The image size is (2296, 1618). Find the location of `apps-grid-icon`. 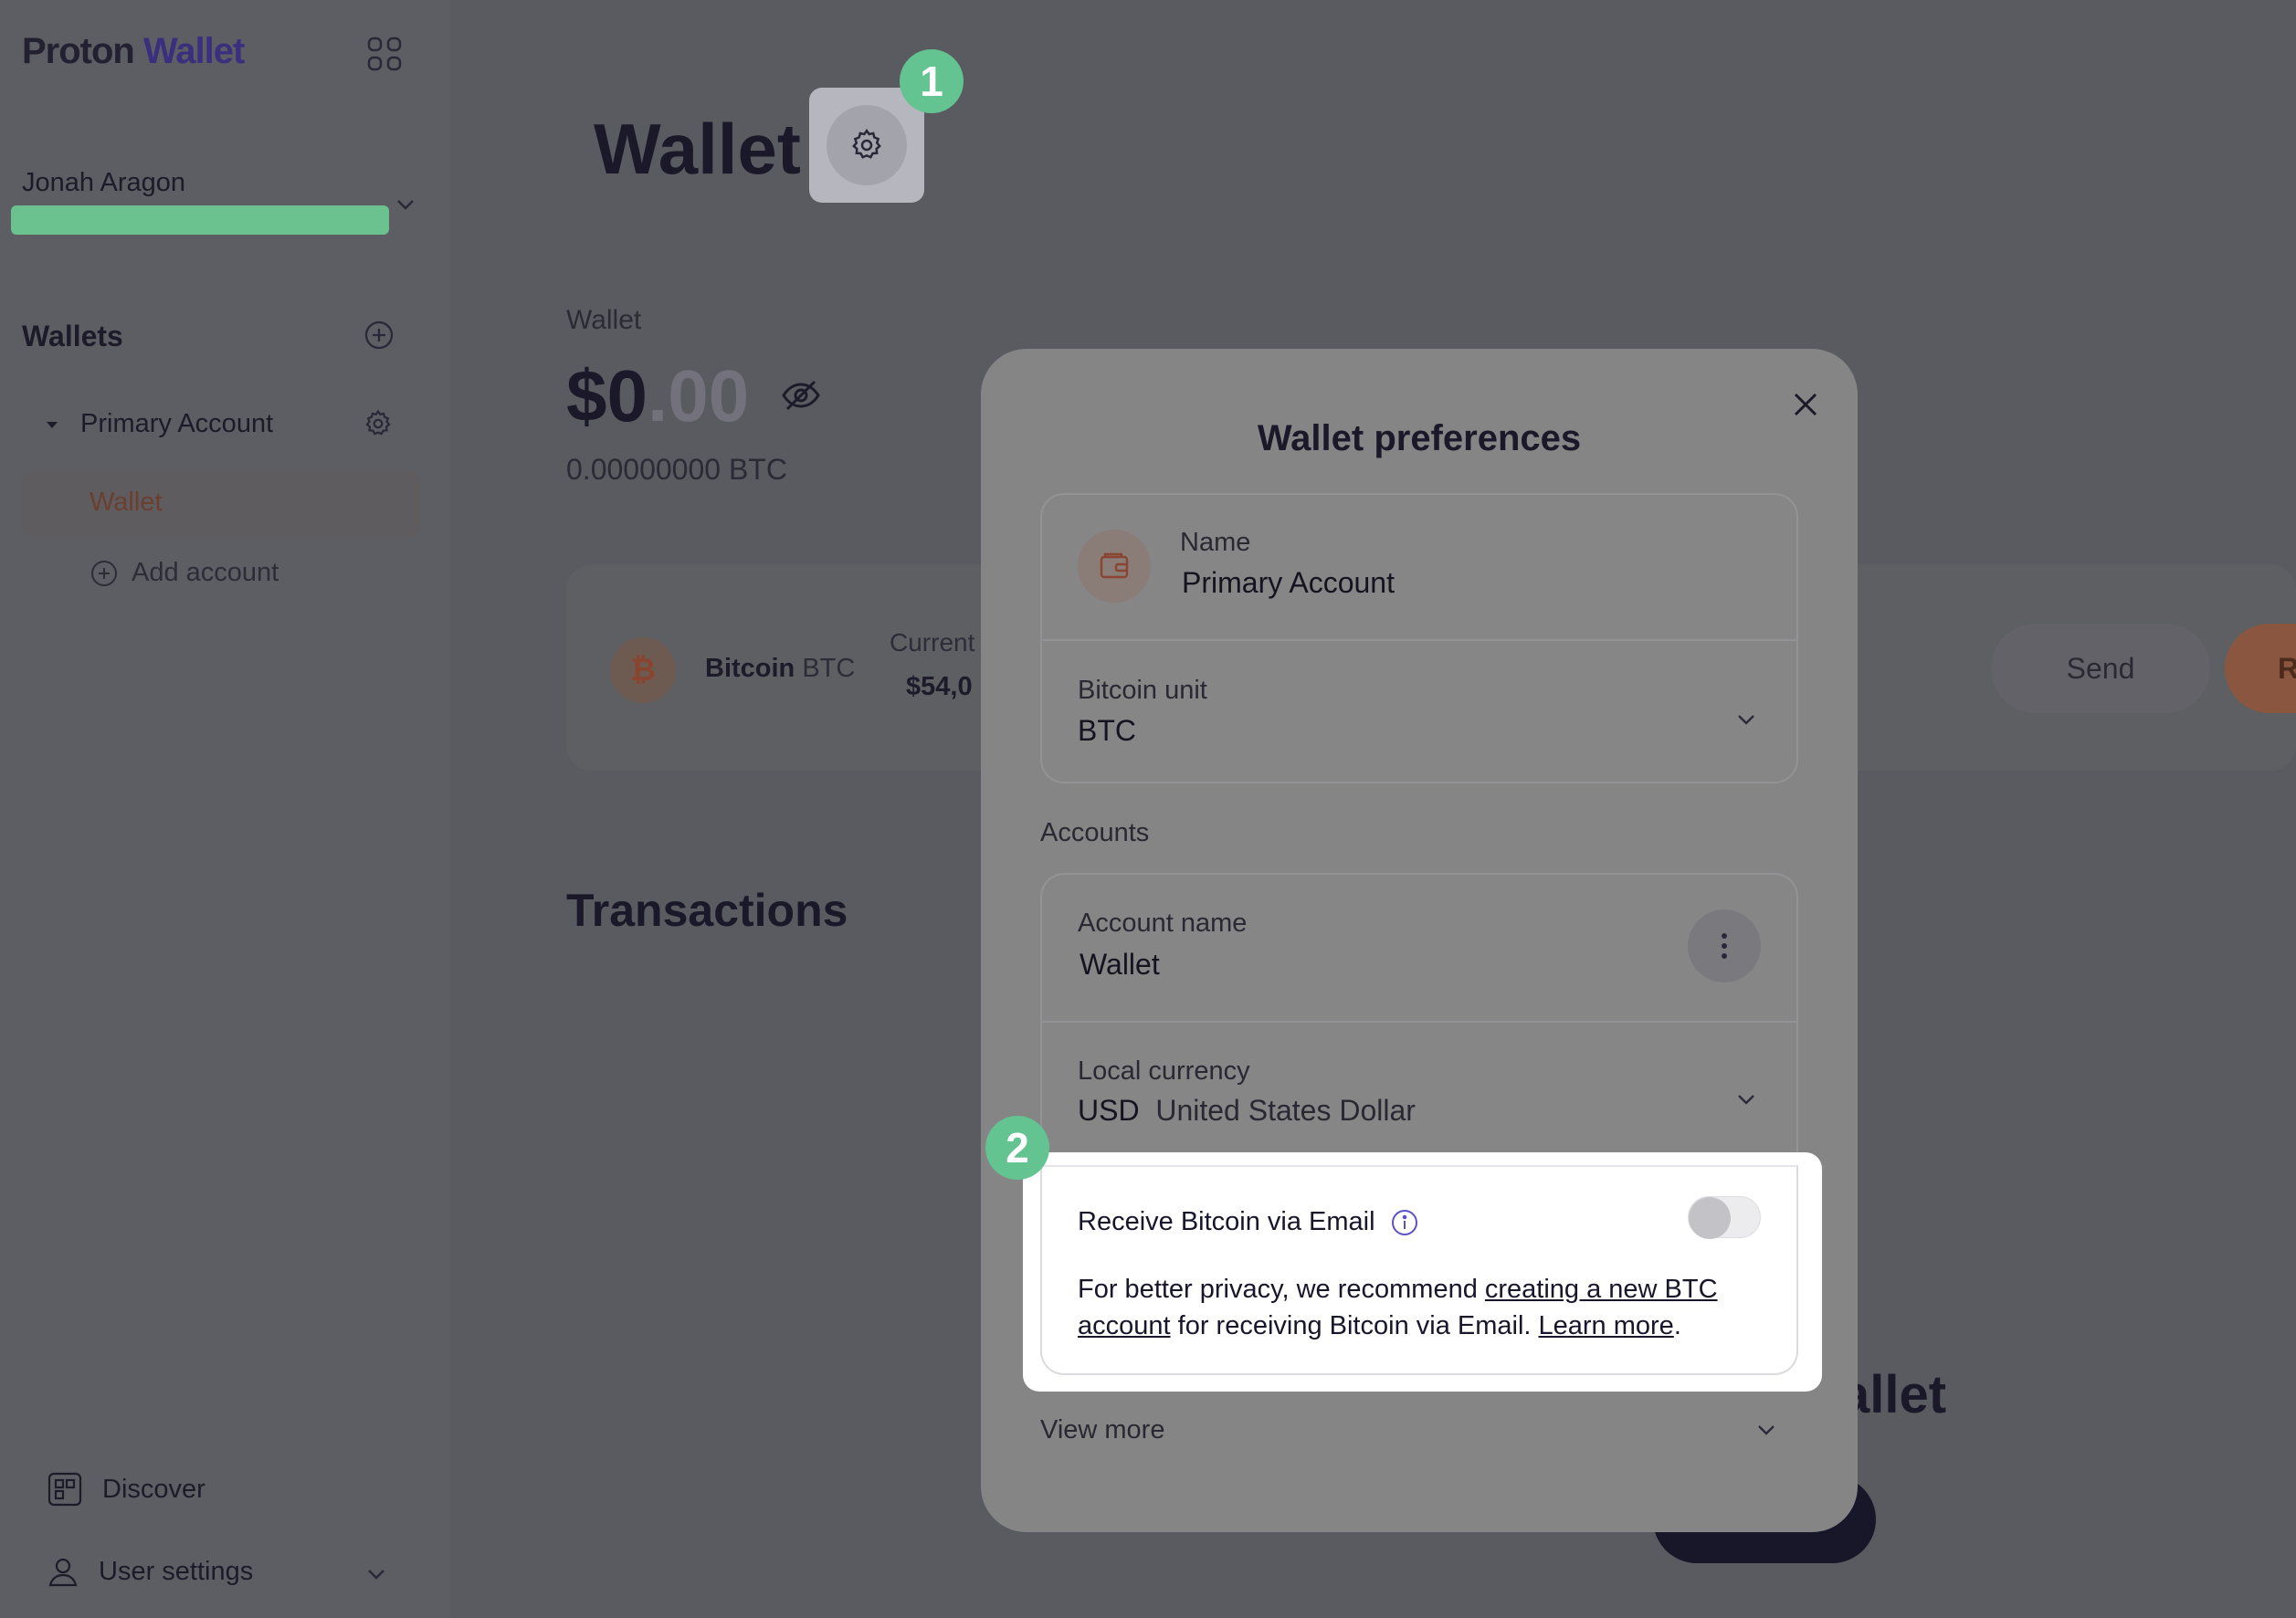

apps-grid-icon is located at coordinates (384, 54).